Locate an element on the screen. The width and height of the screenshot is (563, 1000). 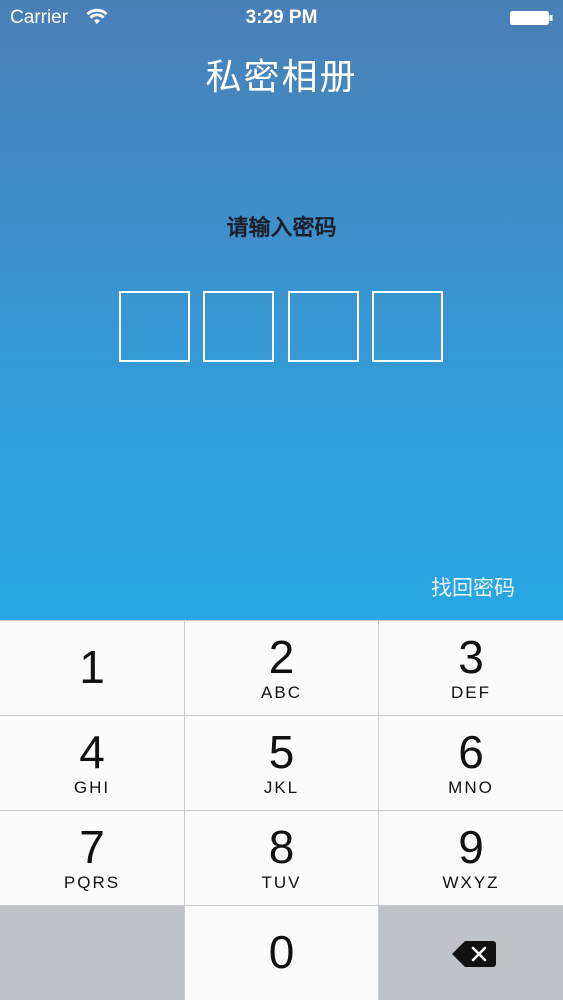
status-time: 3:29 PM is located at coordinates (281, 17).